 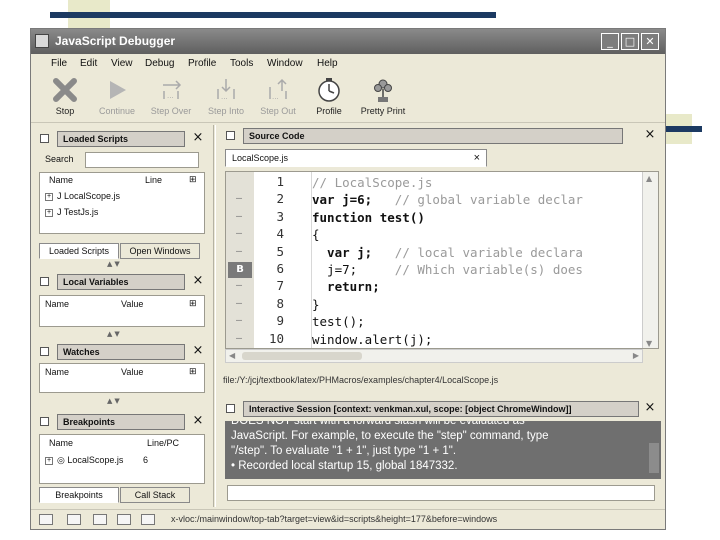 I want to click on code-line: }, so click(x=316, y=304).